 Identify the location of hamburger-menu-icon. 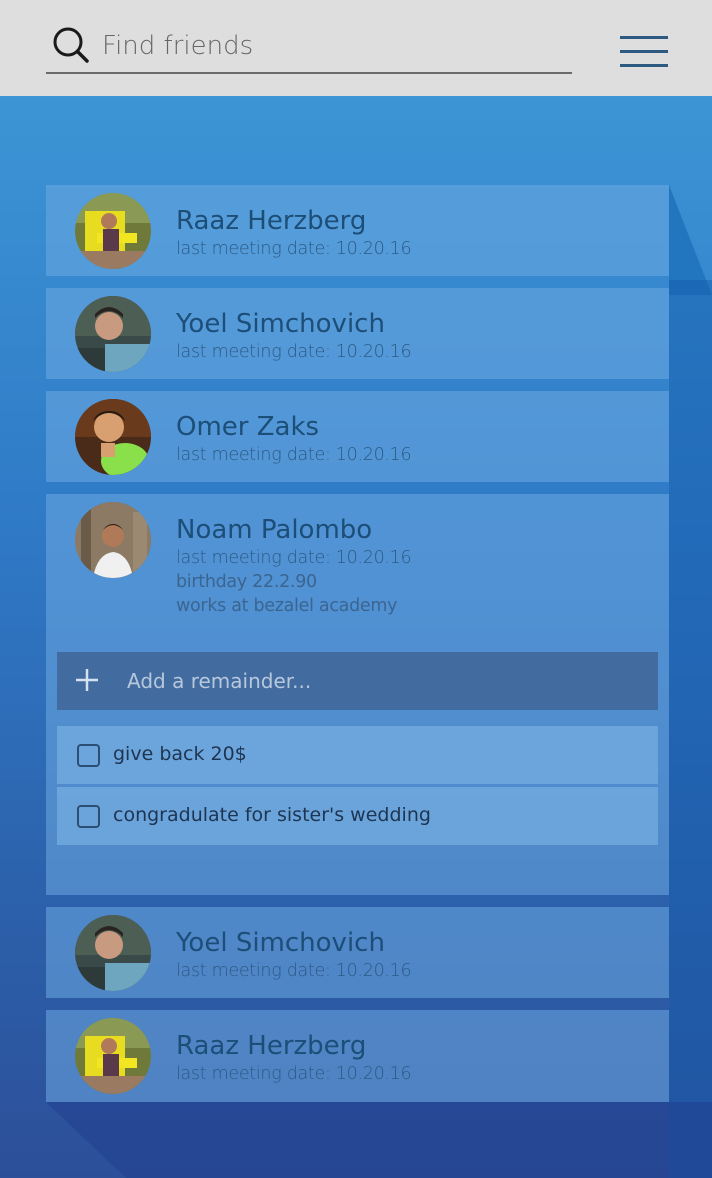
(645, 53).